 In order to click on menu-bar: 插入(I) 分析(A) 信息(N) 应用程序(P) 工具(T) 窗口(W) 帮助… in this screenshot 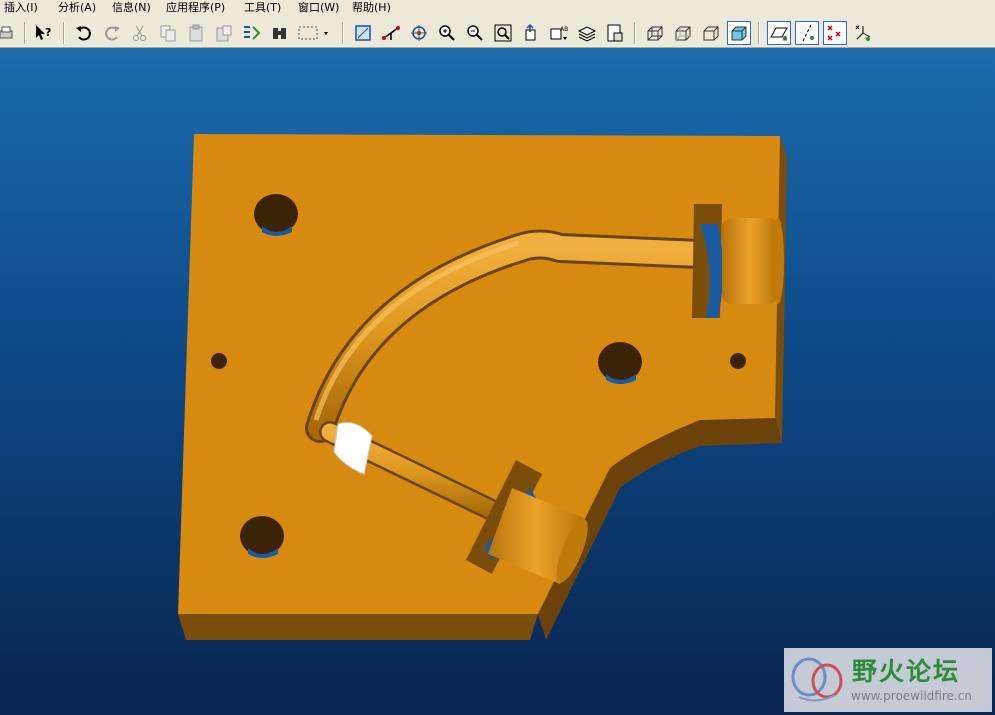, I will do `click(497, 8)`.